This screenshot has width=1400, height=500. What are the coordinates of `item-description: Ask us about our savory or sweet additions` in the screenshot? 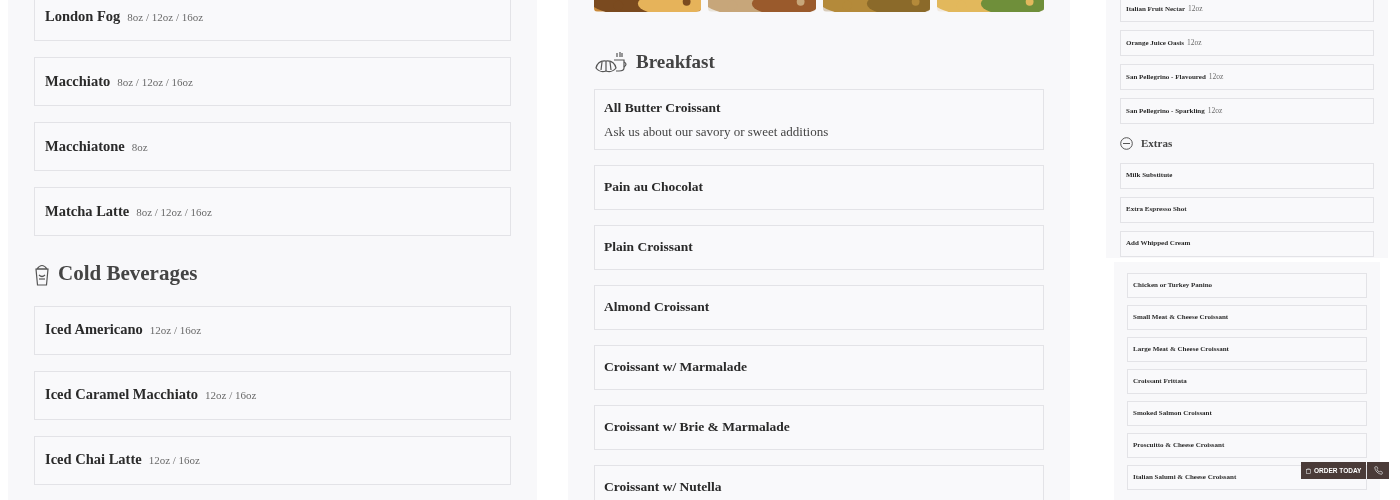 It's located at (717, 131).